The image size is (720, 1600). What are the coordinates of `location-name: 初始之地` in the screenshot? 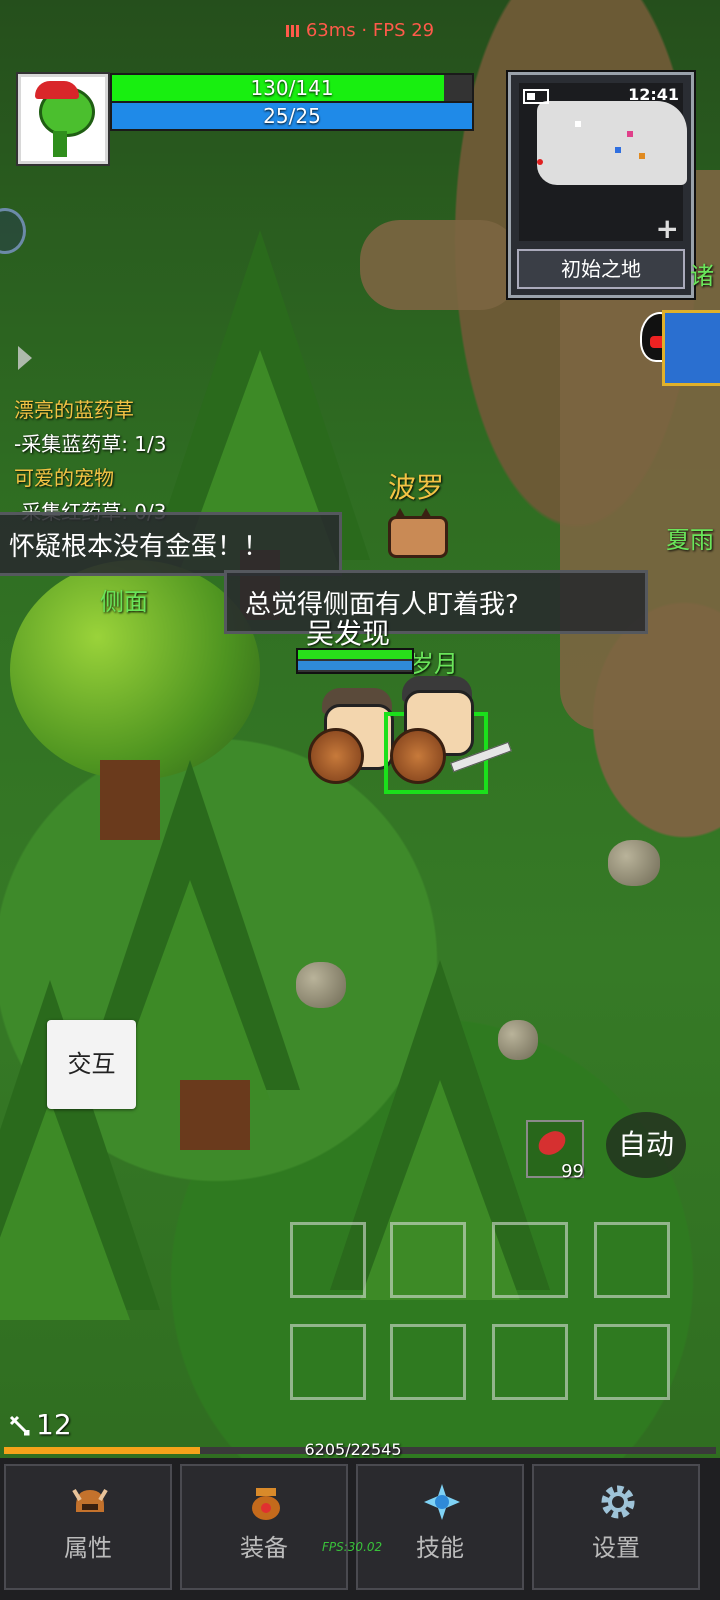 It's located at (601, 269).